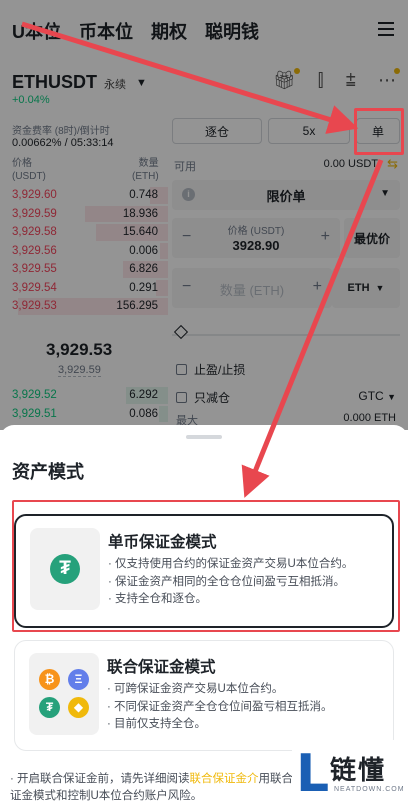  Describe the element at coordinates (313, 774) in the screenshot. I see `watermark-logo: L` at that location.